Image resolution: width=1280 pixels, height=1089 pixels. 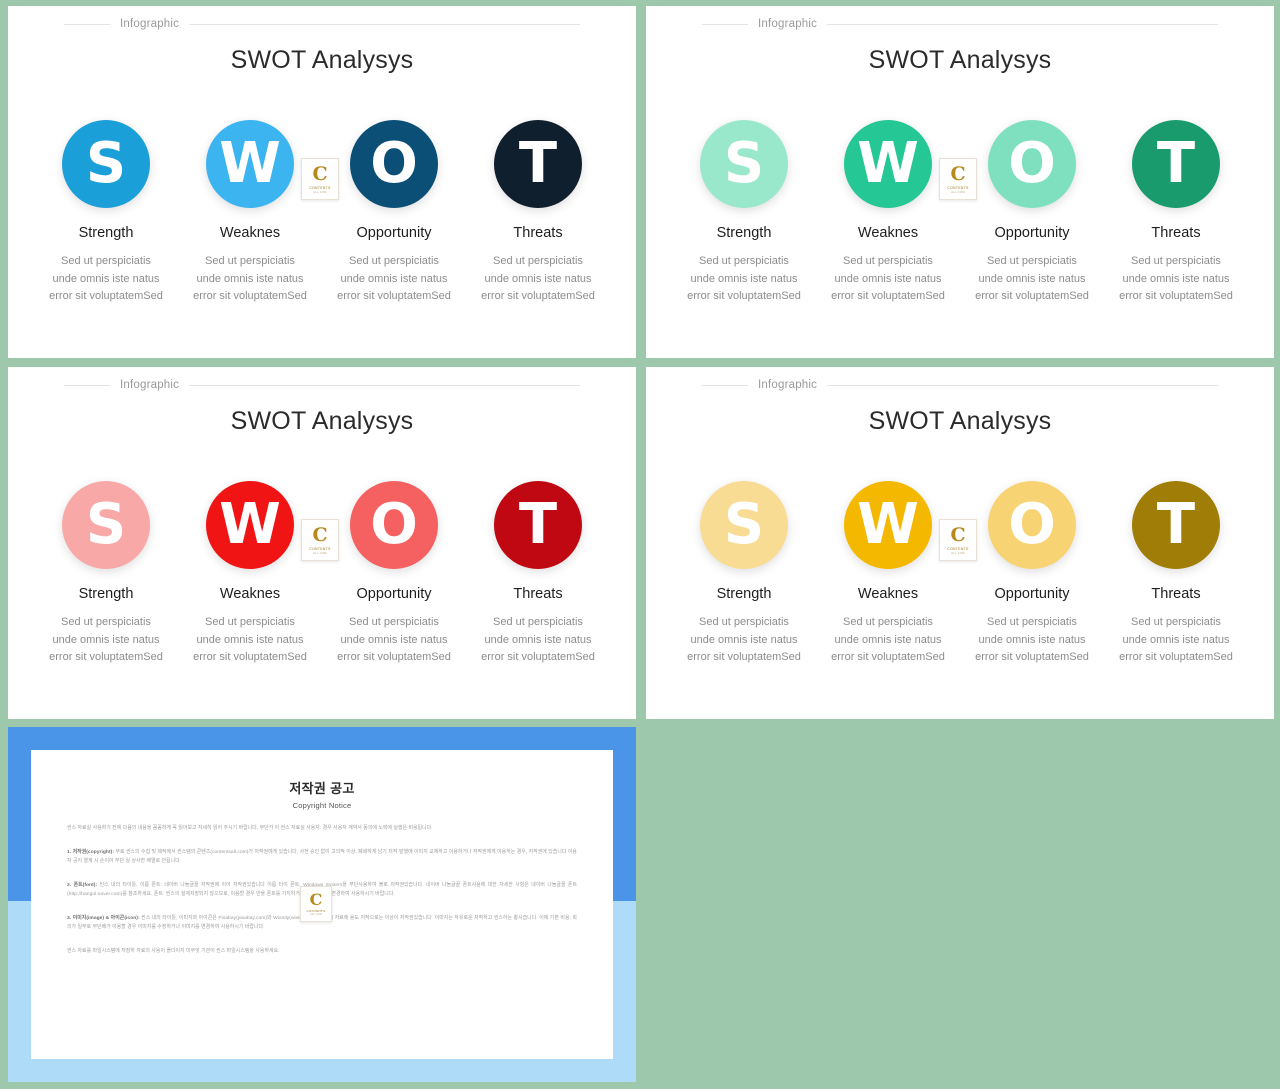 What do you see at coordinates (1022, 385) in the screenshot?
I see `header-rule-right` at bounding box center [1022, 385].